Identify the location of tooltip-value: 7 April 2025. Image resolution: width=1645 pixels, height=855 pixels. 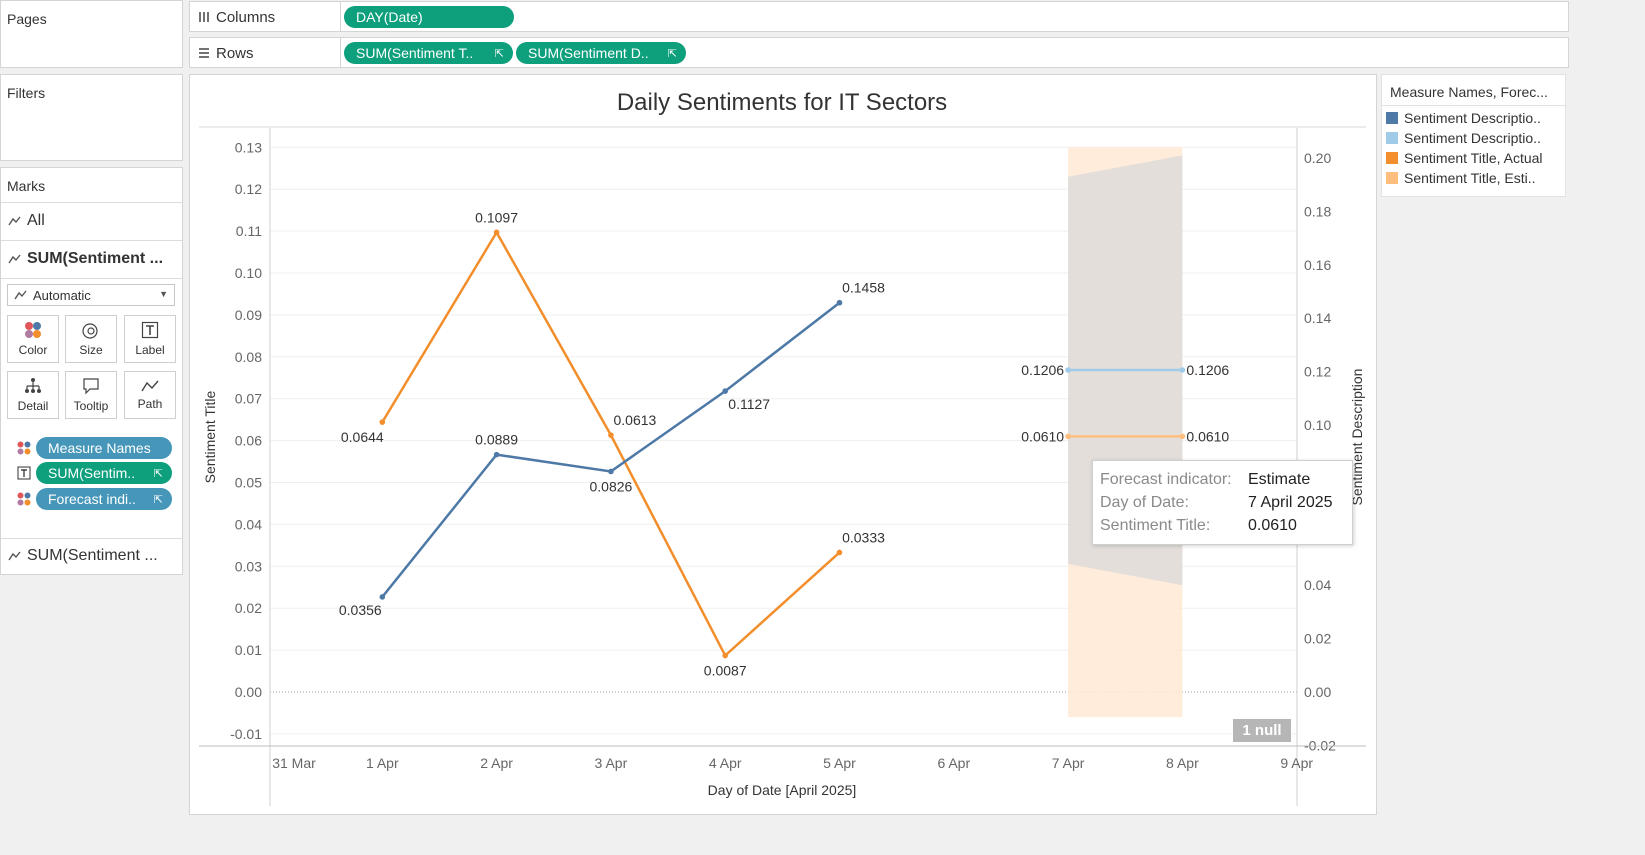
(1290, 502).